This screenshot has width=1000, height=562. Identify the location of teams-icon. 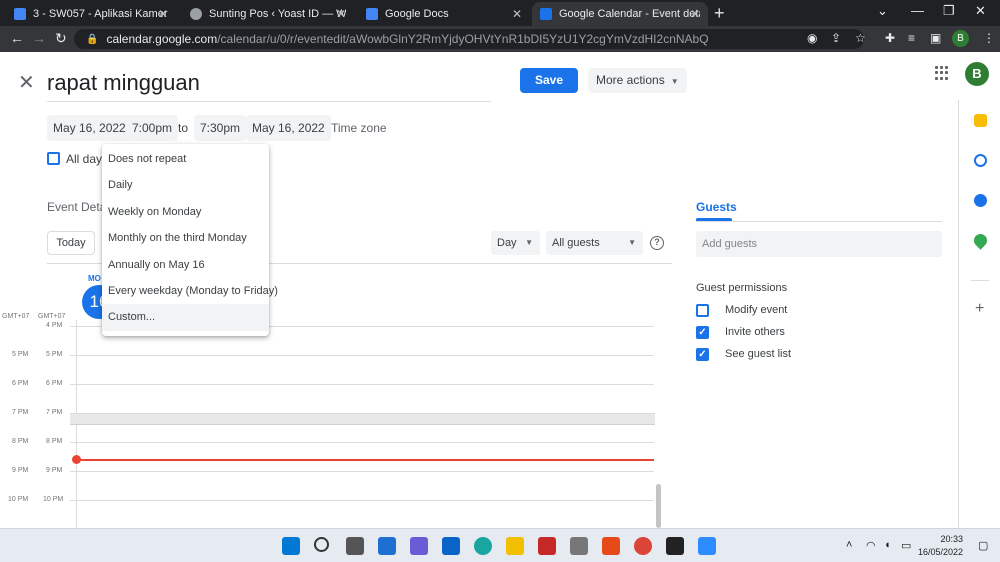
(419, 546).